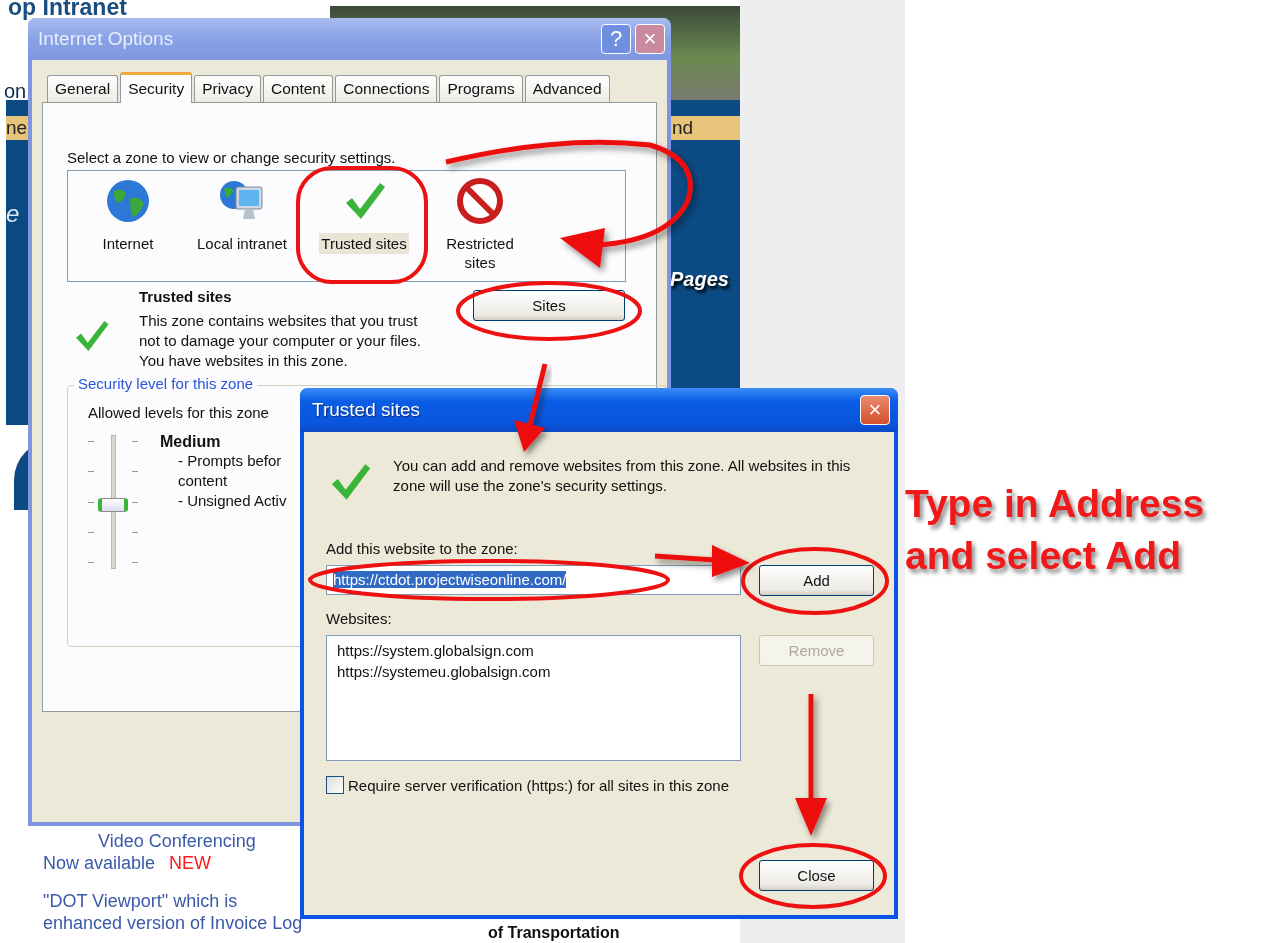  Describe the element at coordinates (298, 88) in the screenshot. I see `tab: Content` at that location.